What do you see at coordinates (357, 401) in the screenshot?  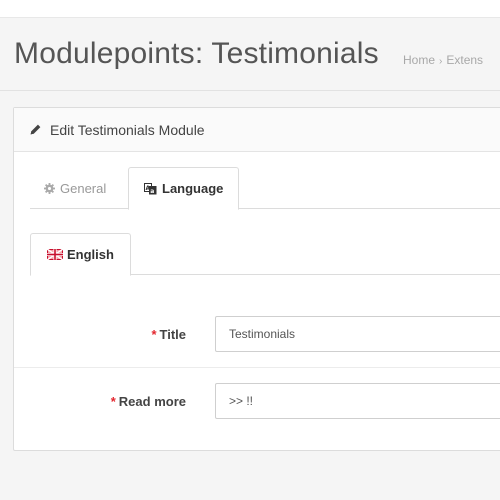 I see `read-more-input` at bounding box center [357, 401].